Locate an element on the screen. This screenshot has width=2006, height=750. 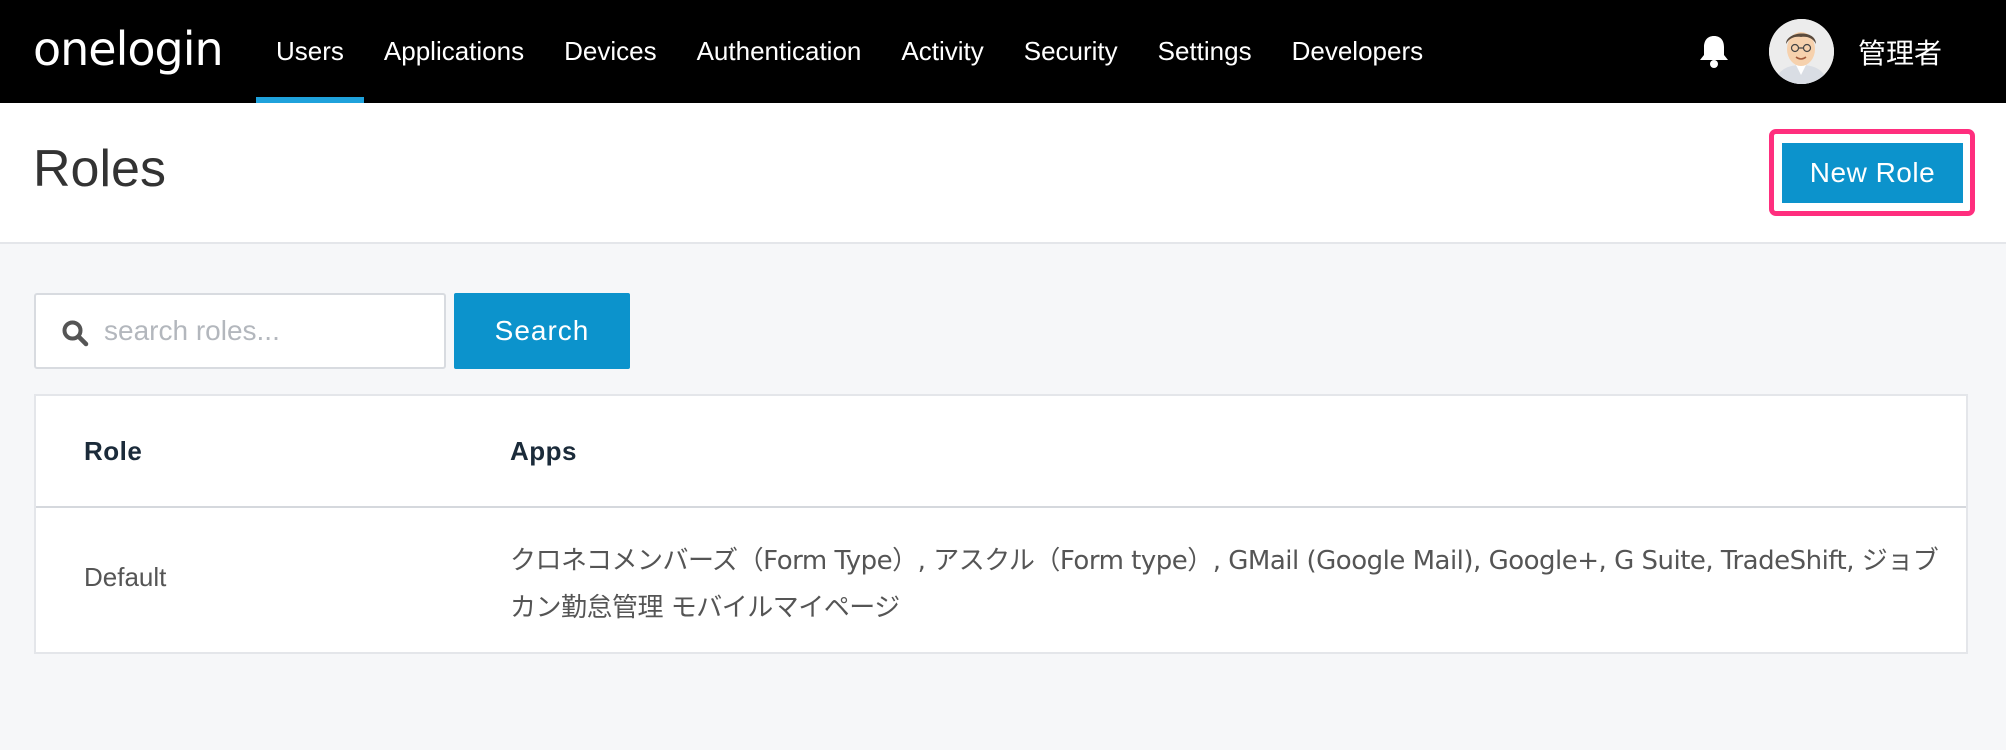
page-title: Roles is located at coordinates (99, 169).